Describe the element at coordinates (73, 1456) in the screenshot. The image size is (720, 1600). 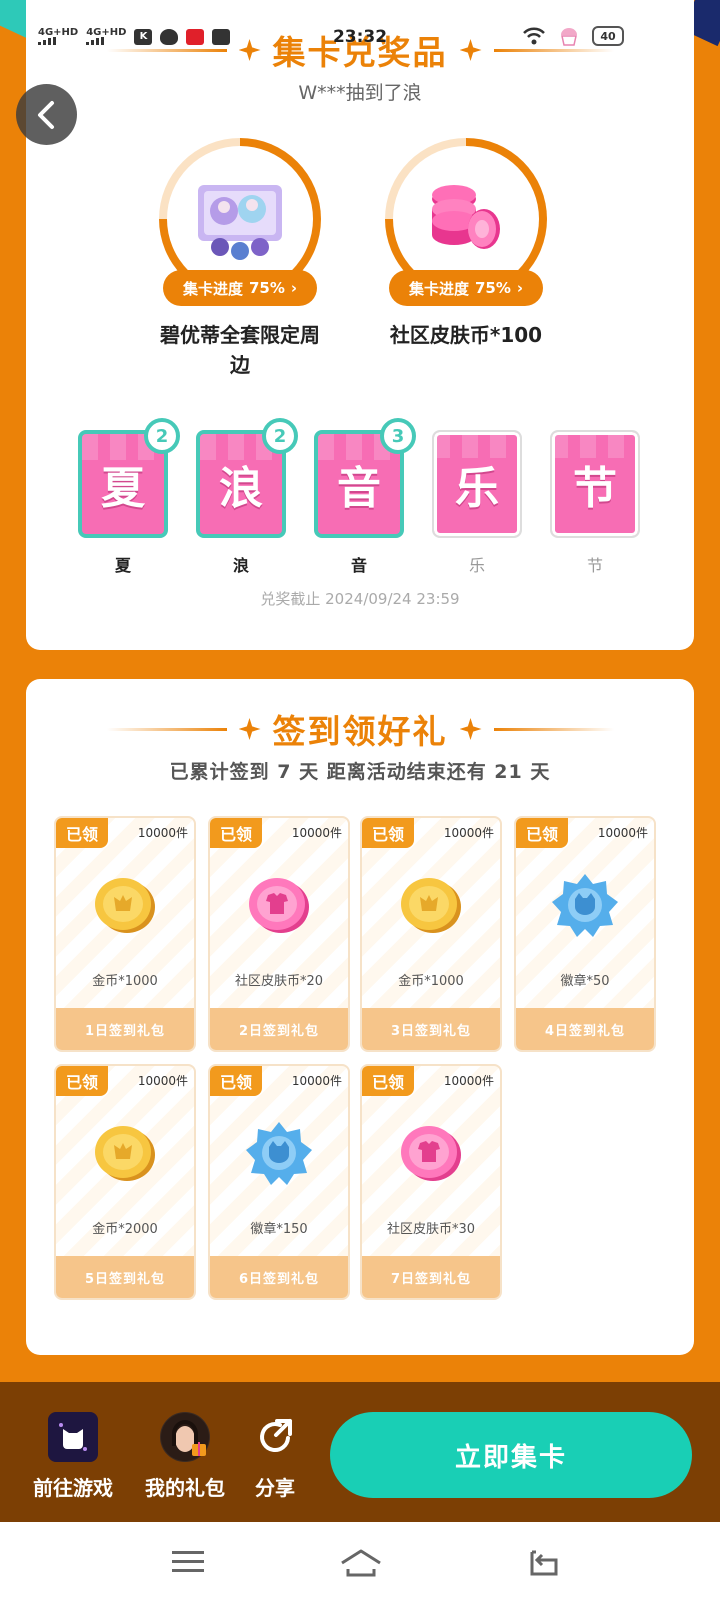
I see `go-game-button: 前往游戏` at that location.